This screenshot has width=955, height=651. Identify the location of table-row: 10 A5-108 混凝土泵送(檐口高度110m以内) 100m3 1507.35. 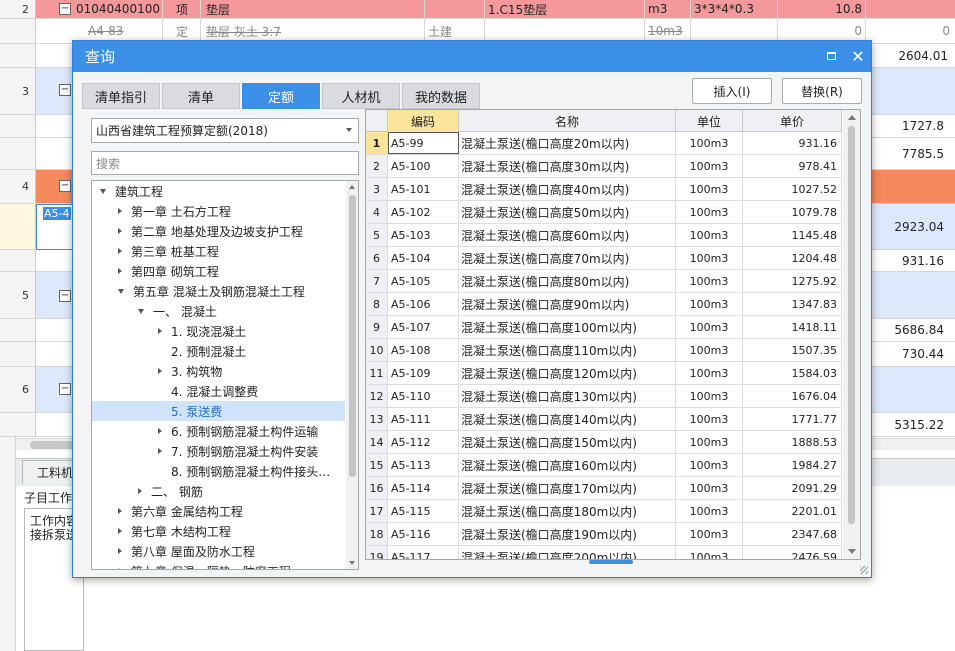
(604, 350).